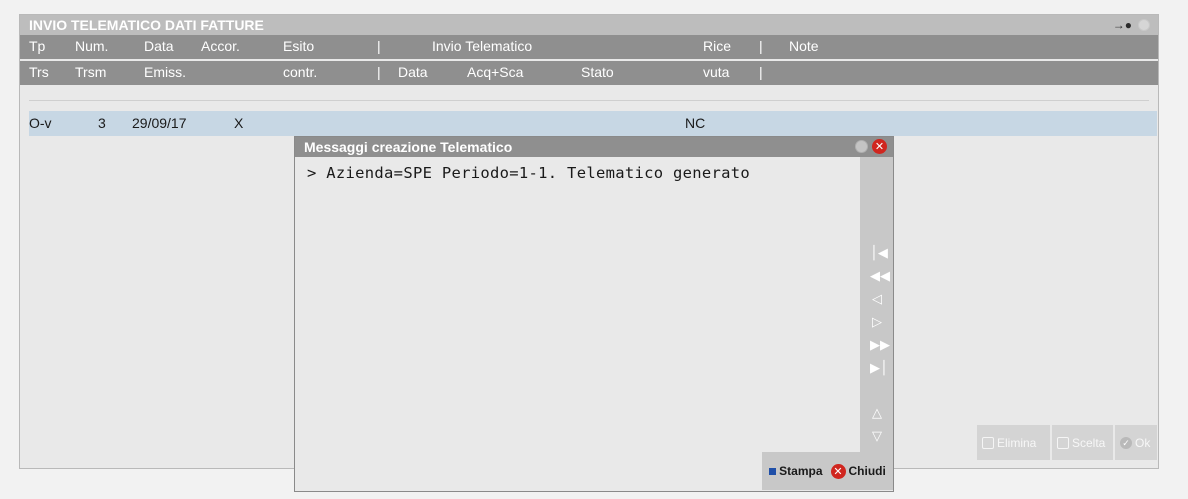 The width and height of the screenshot is (1188, 499). What do you see at coordinates (1089, 442) in the screenshot?
I see `scelta-label: Scelta` at bounding box center [1089, 442].